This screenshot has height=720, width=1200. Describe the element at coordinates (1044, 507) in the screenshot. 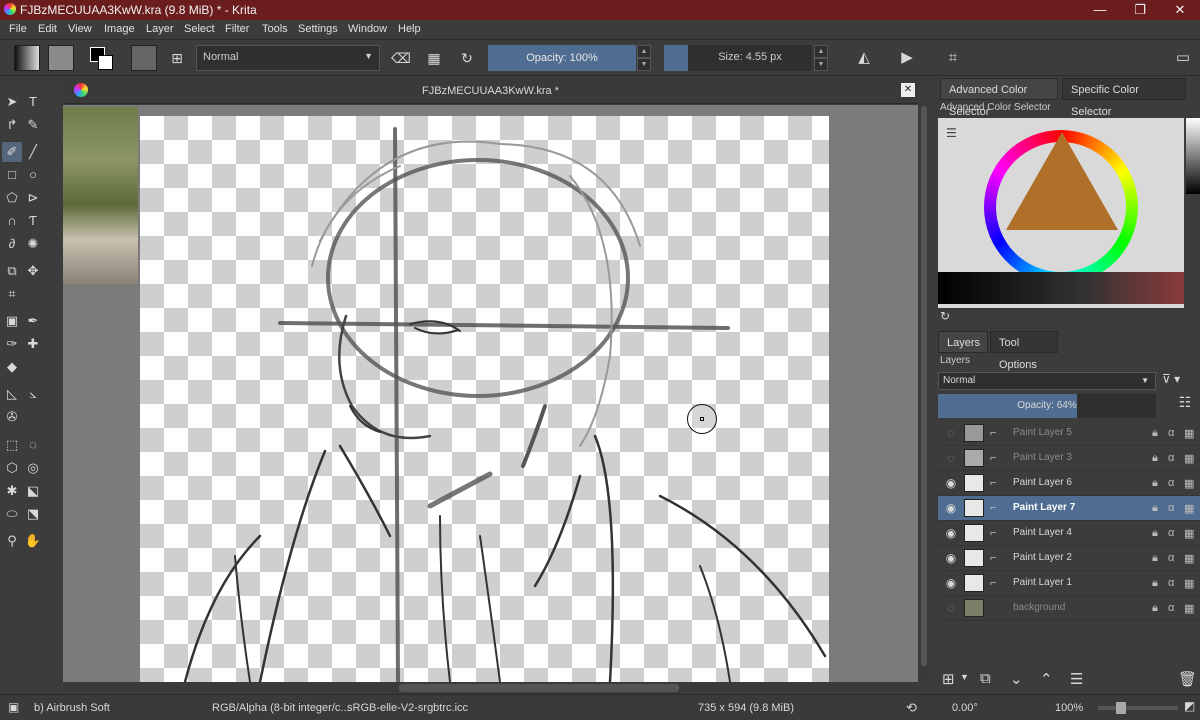

I see `layer-name: Paint Layer 7` at that location.